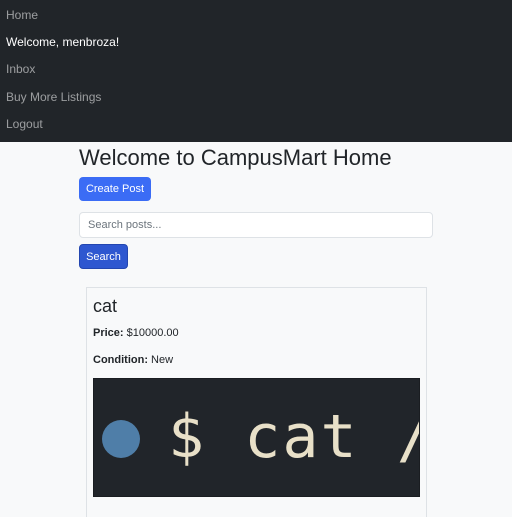 This screenshot has height=517, width=512. Describe the element at coordinates (108, 333) in the screenshot. I see `post-price-label: Price:` at that location.